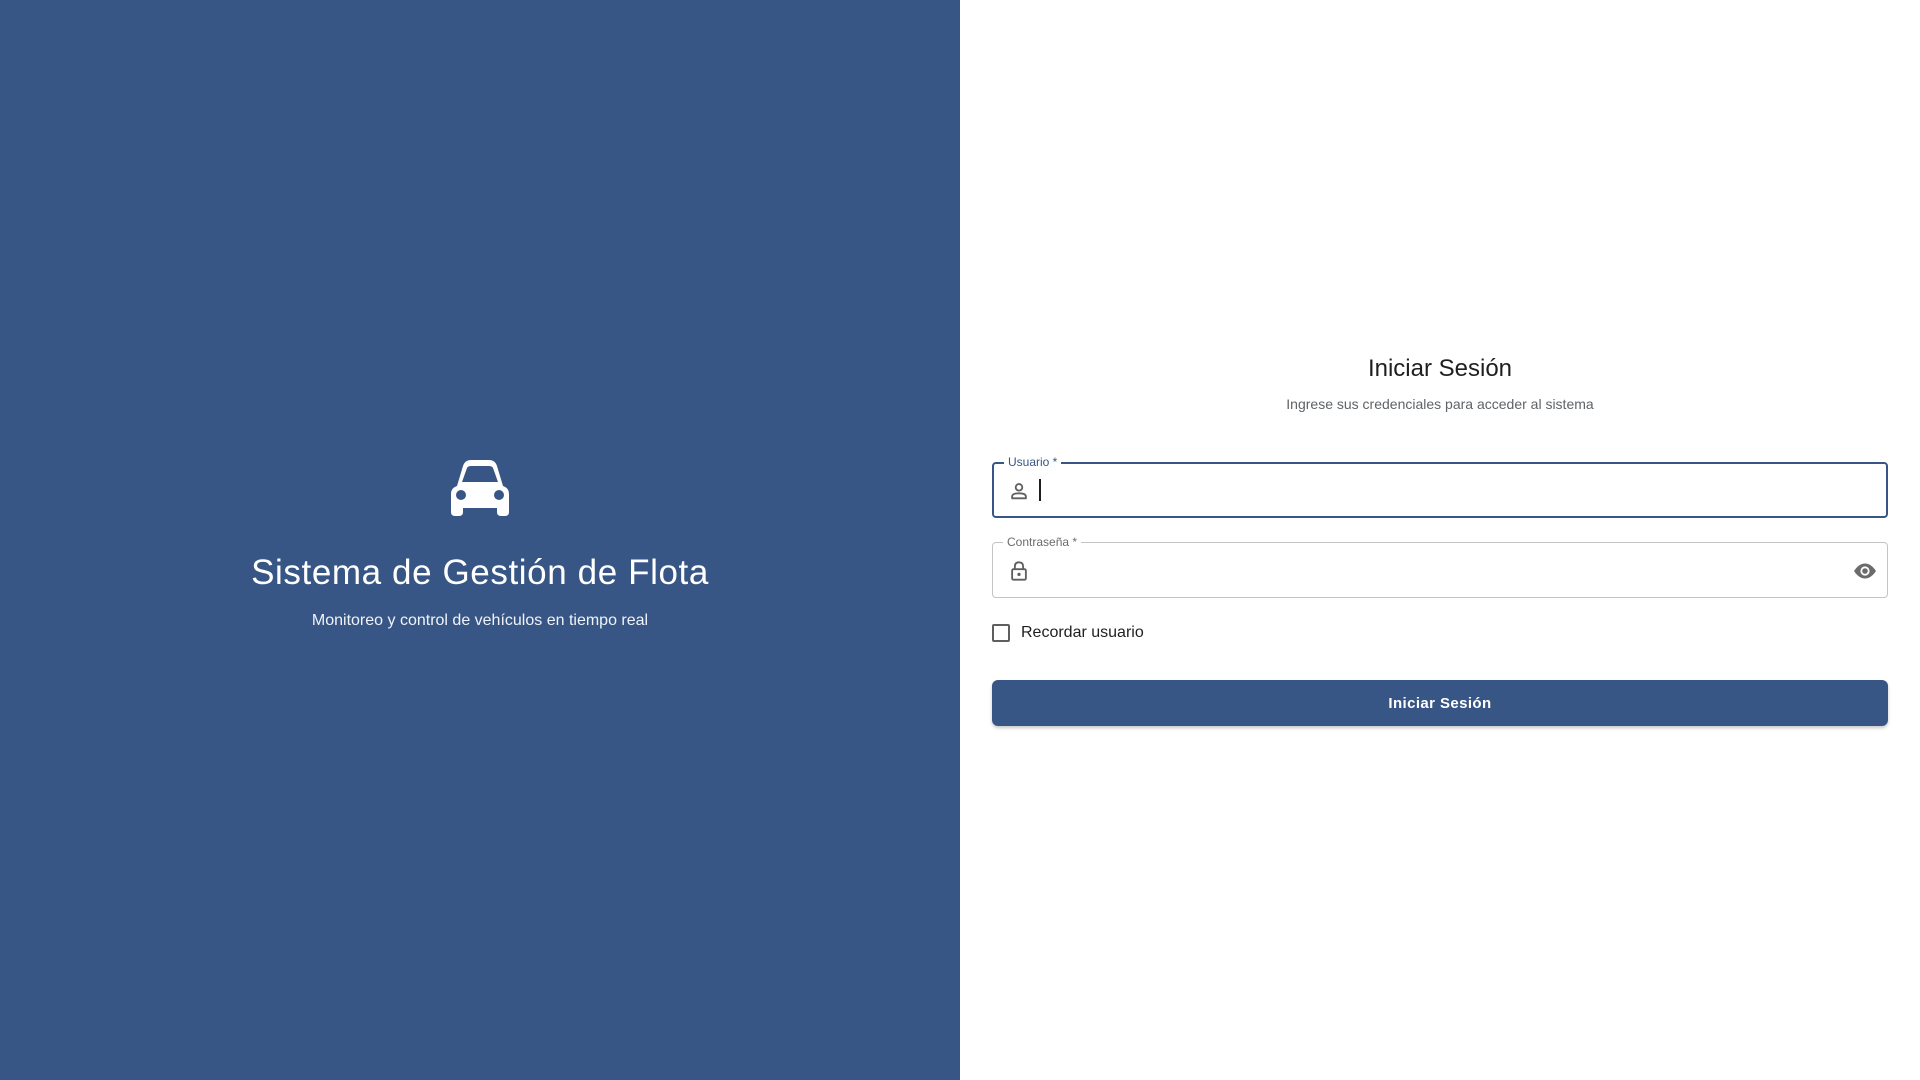 This screenshot has width=1920, height=1080. What do you see at coordinates (1019, 571) in the screenshot?
I see `lock-icon` at bounding box center [1019, 571].